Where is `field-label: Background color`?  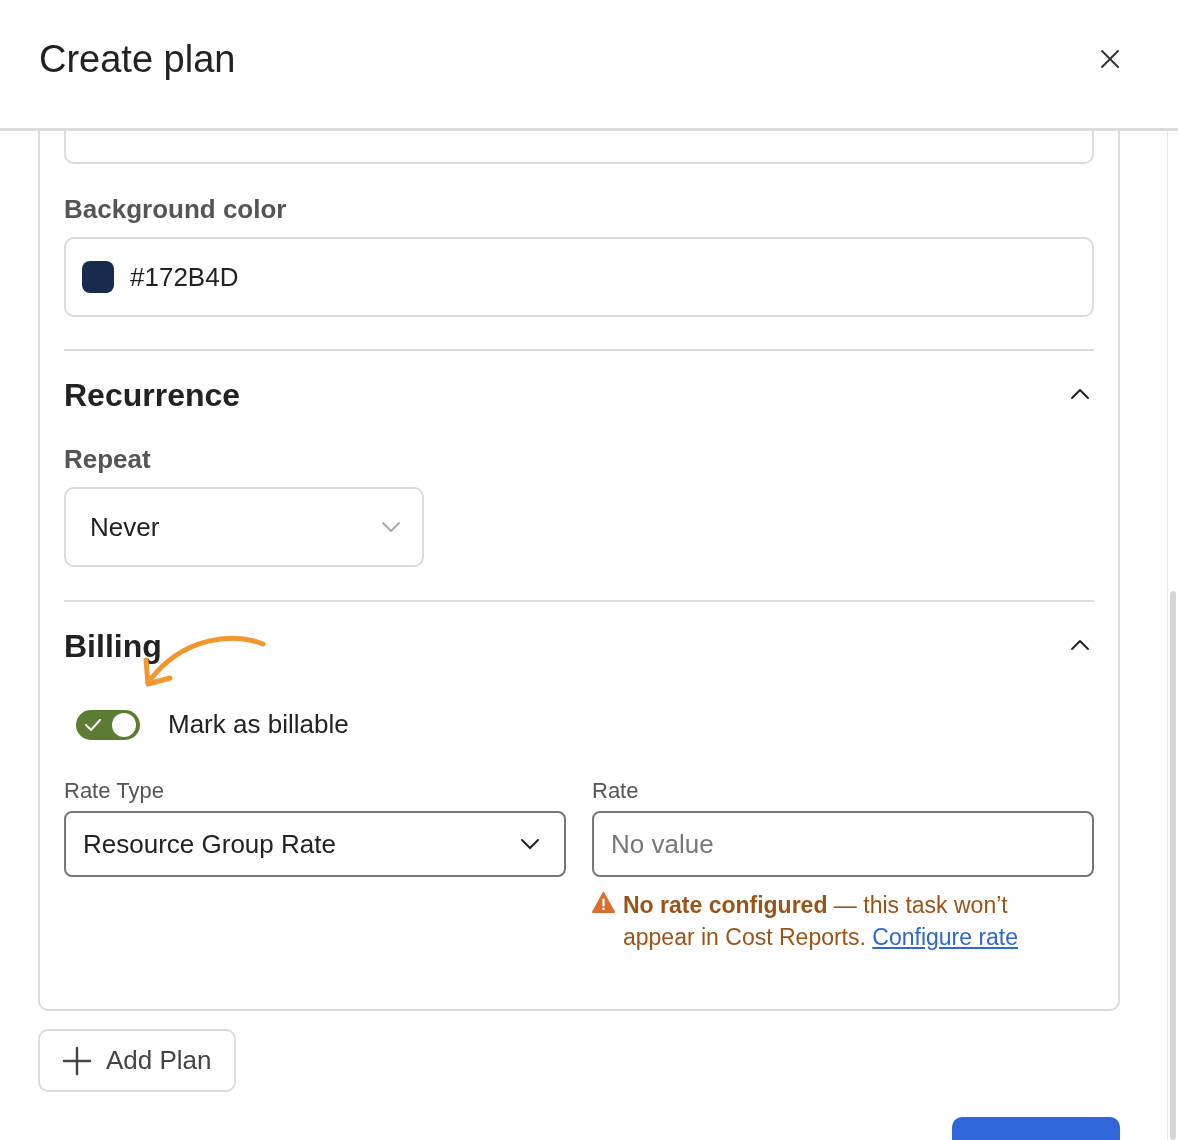 field-label: Background color is located at coordinates (176, 209).